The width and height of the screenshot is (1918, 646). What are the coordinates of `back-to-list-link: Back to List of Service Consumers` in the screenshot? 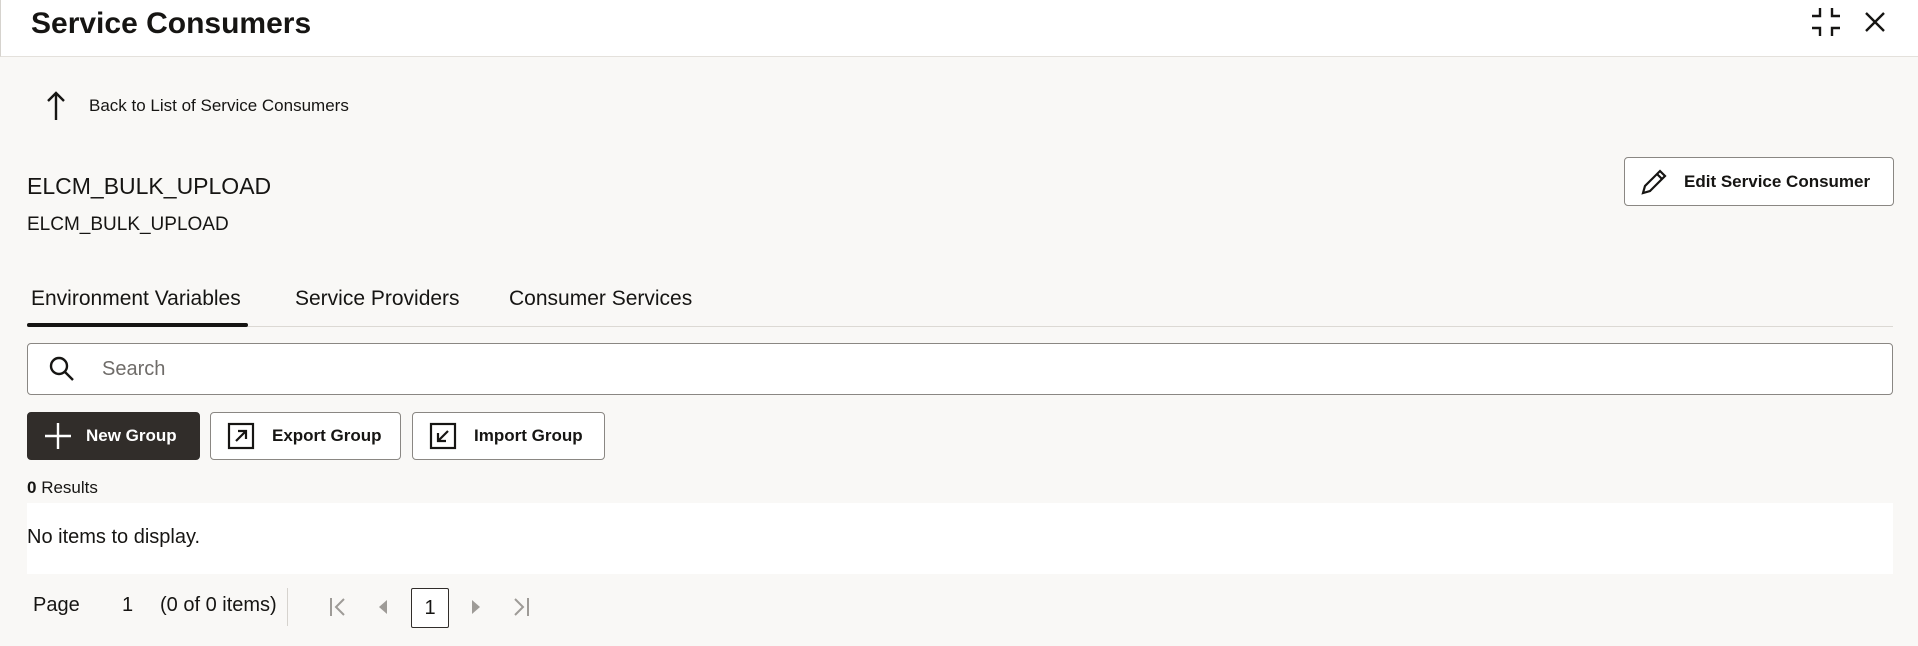 It's located at (196, 106).